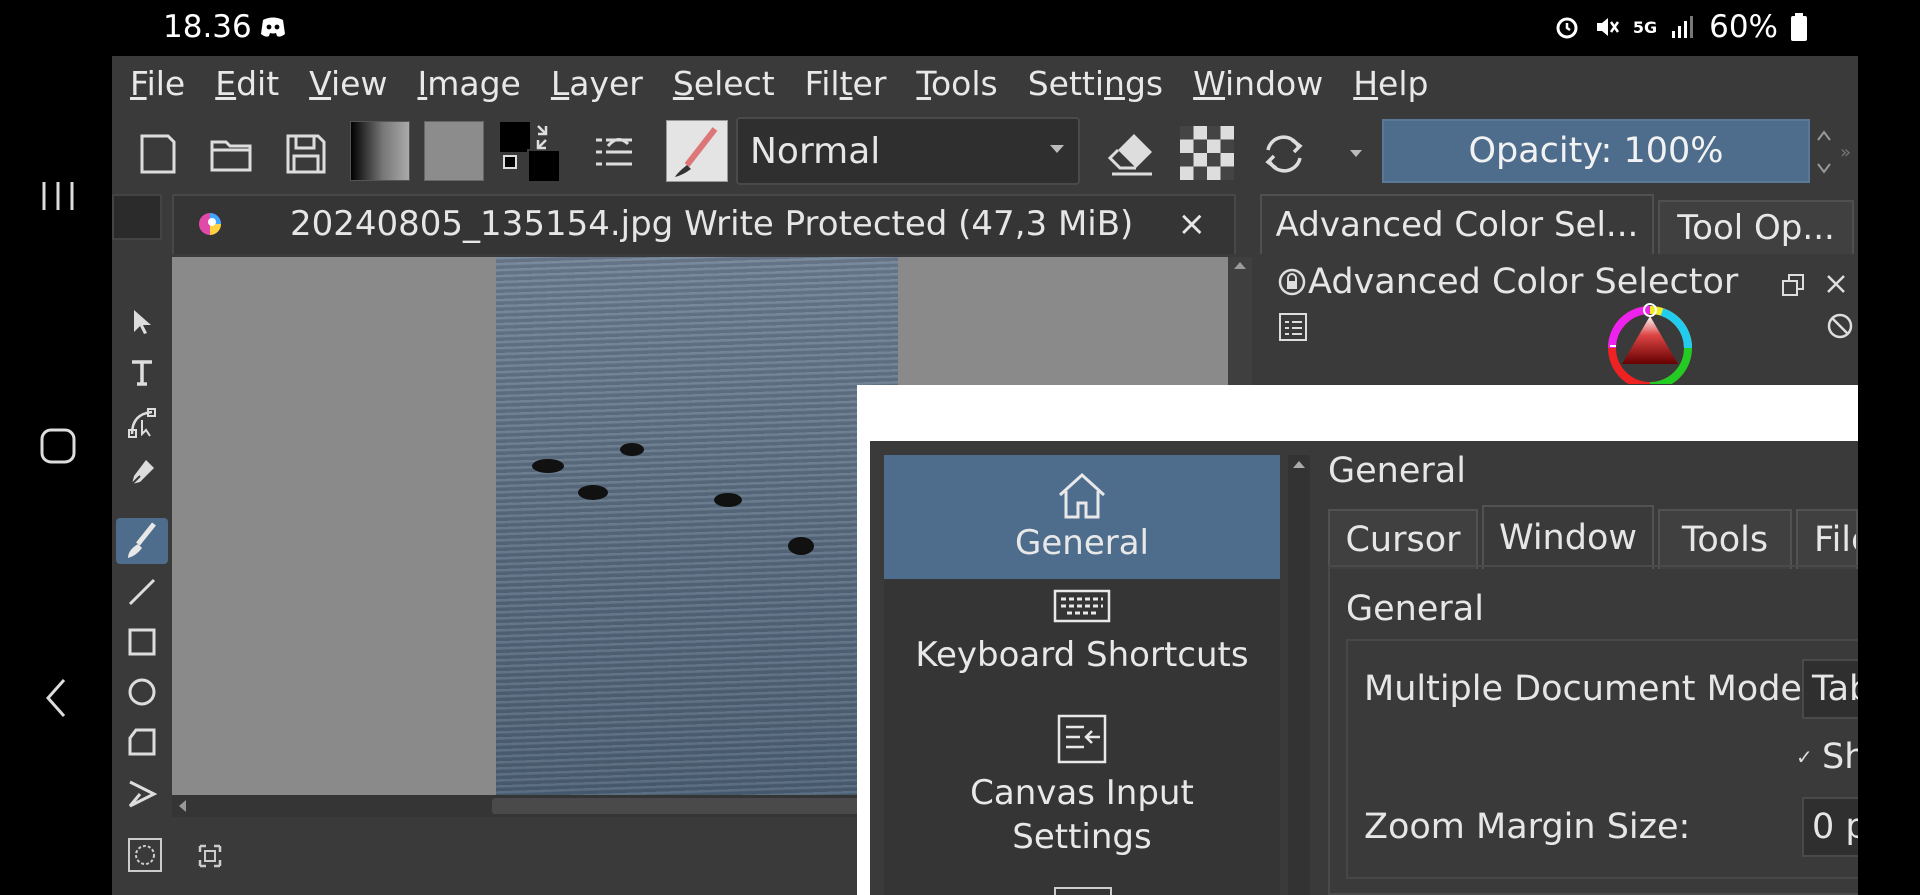 This screenshot has width=1920, height=895. What do you see at coordinates (956, 83) in the screenshot?
I see `menu-tools: Tools` at bounding box center [956, 83].